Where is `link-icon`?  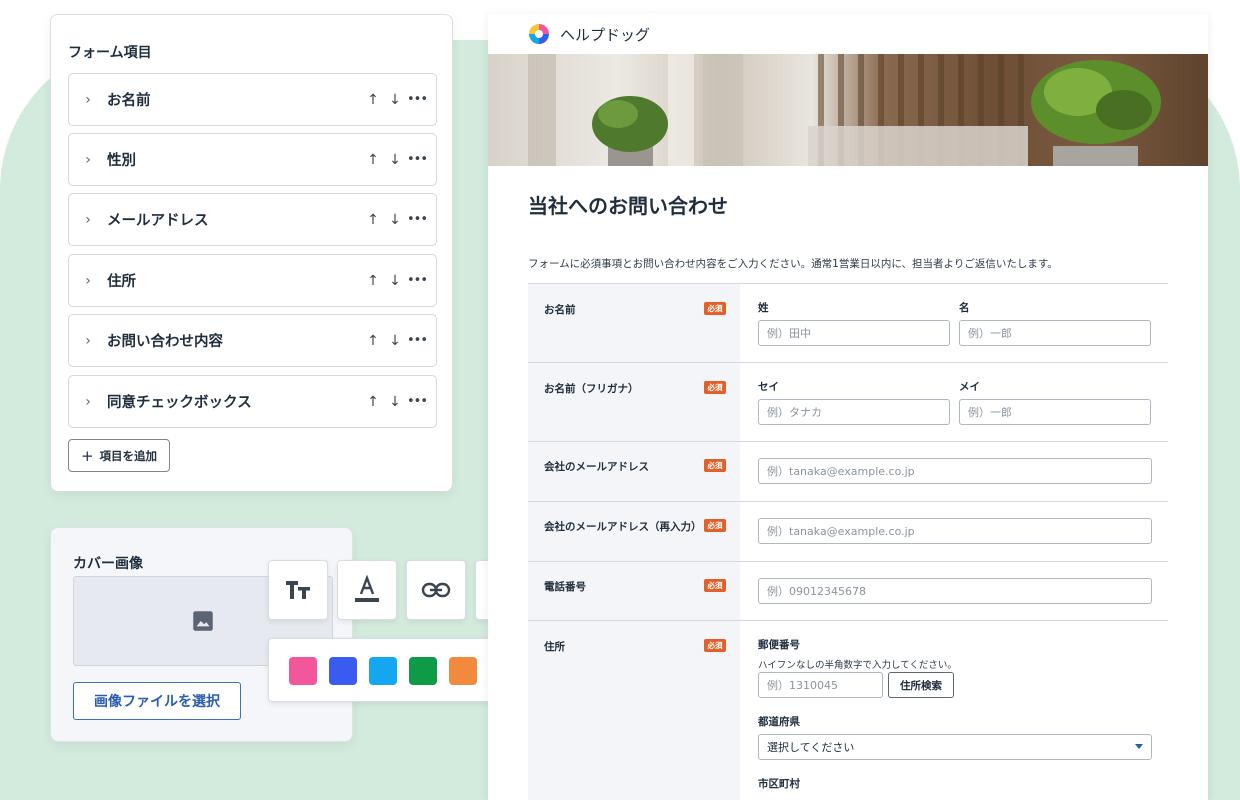 link-icon is located at coordinates (436, 590).